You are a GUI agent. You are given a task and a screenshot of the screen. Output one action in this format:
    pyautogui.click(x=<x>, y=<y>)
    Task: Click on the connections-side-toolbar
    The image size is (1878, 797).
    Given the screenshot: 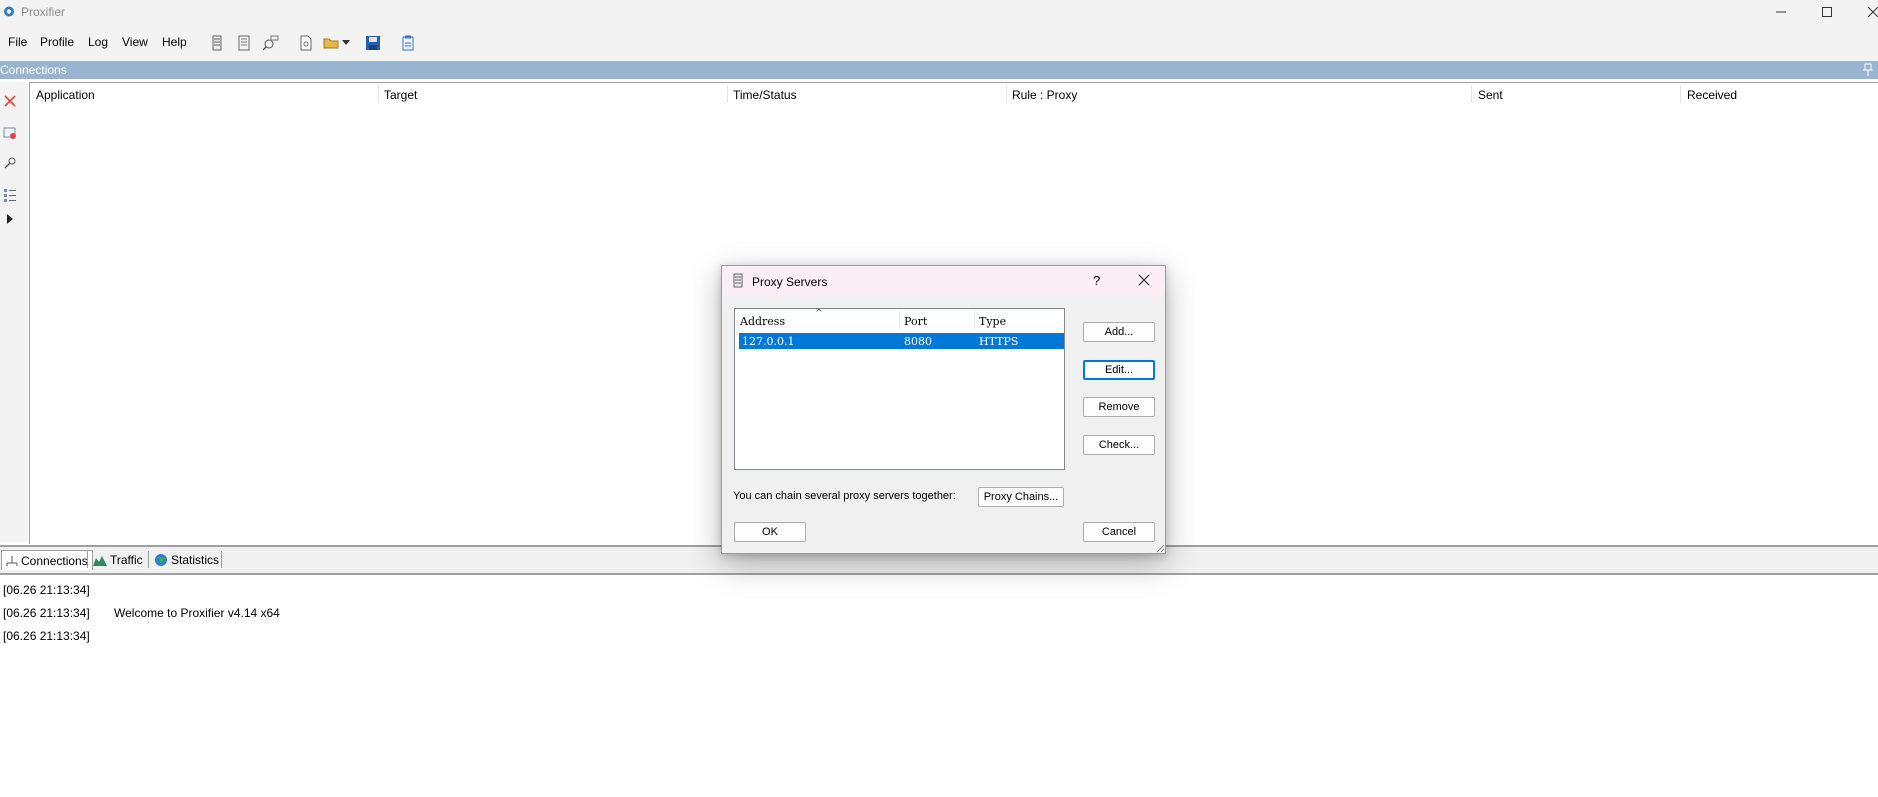 What is the action you would take?
    pyautogui.click(x=14, y=312)
    